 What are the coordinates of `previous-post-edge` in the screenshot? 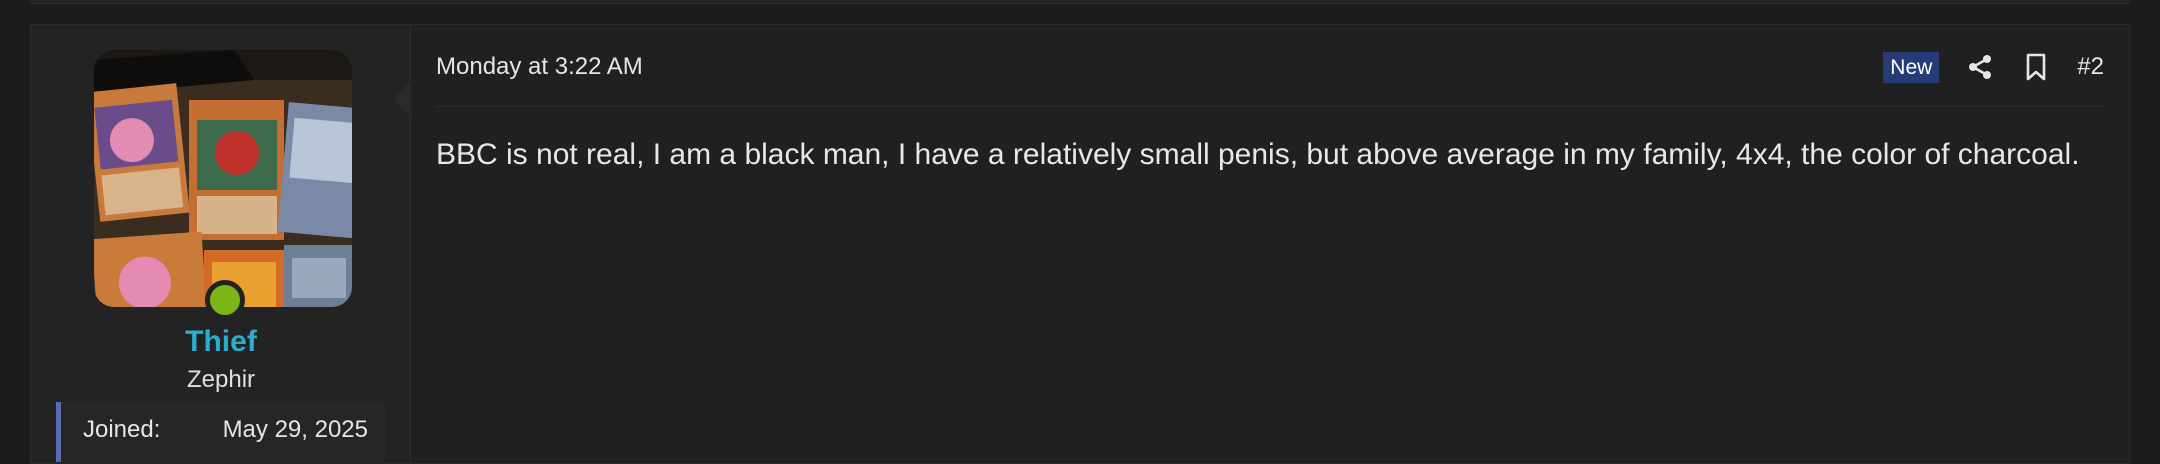 It's located at (1080, 2).